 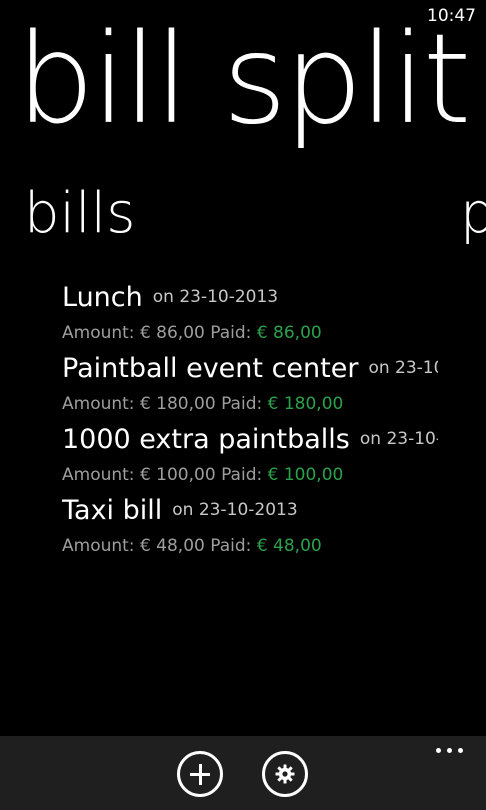 What do you see at coordinates (172, 546) in the screenshot?
I see `amount-value: € 48,00` at bounding box center [172, 546].